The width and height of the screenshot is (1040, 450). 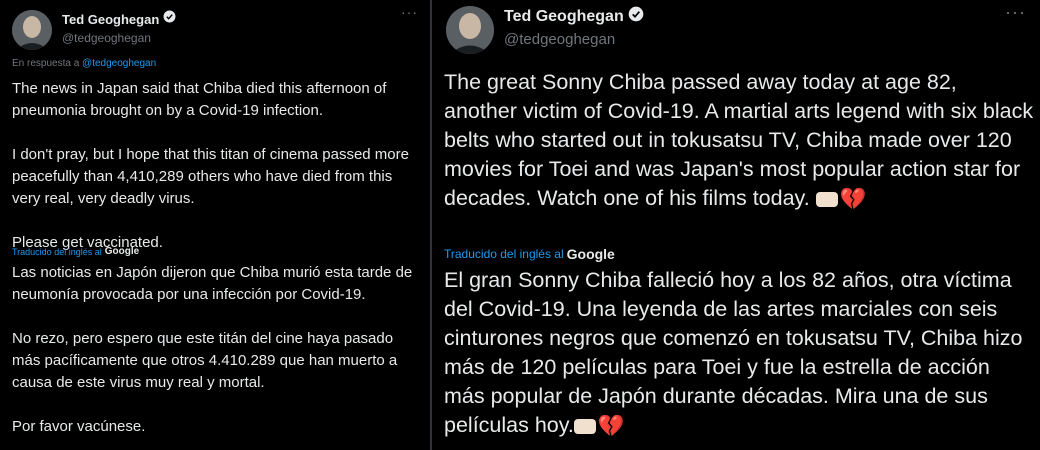 I want to click on reply-context: En respuesta a @tedgeoghegan, so click(x=84, y=63).